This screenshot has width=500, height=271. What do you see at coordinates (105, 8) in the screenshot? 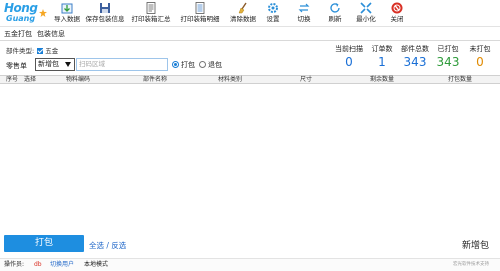
I see `save-icon` at bounding box center [105, 8].